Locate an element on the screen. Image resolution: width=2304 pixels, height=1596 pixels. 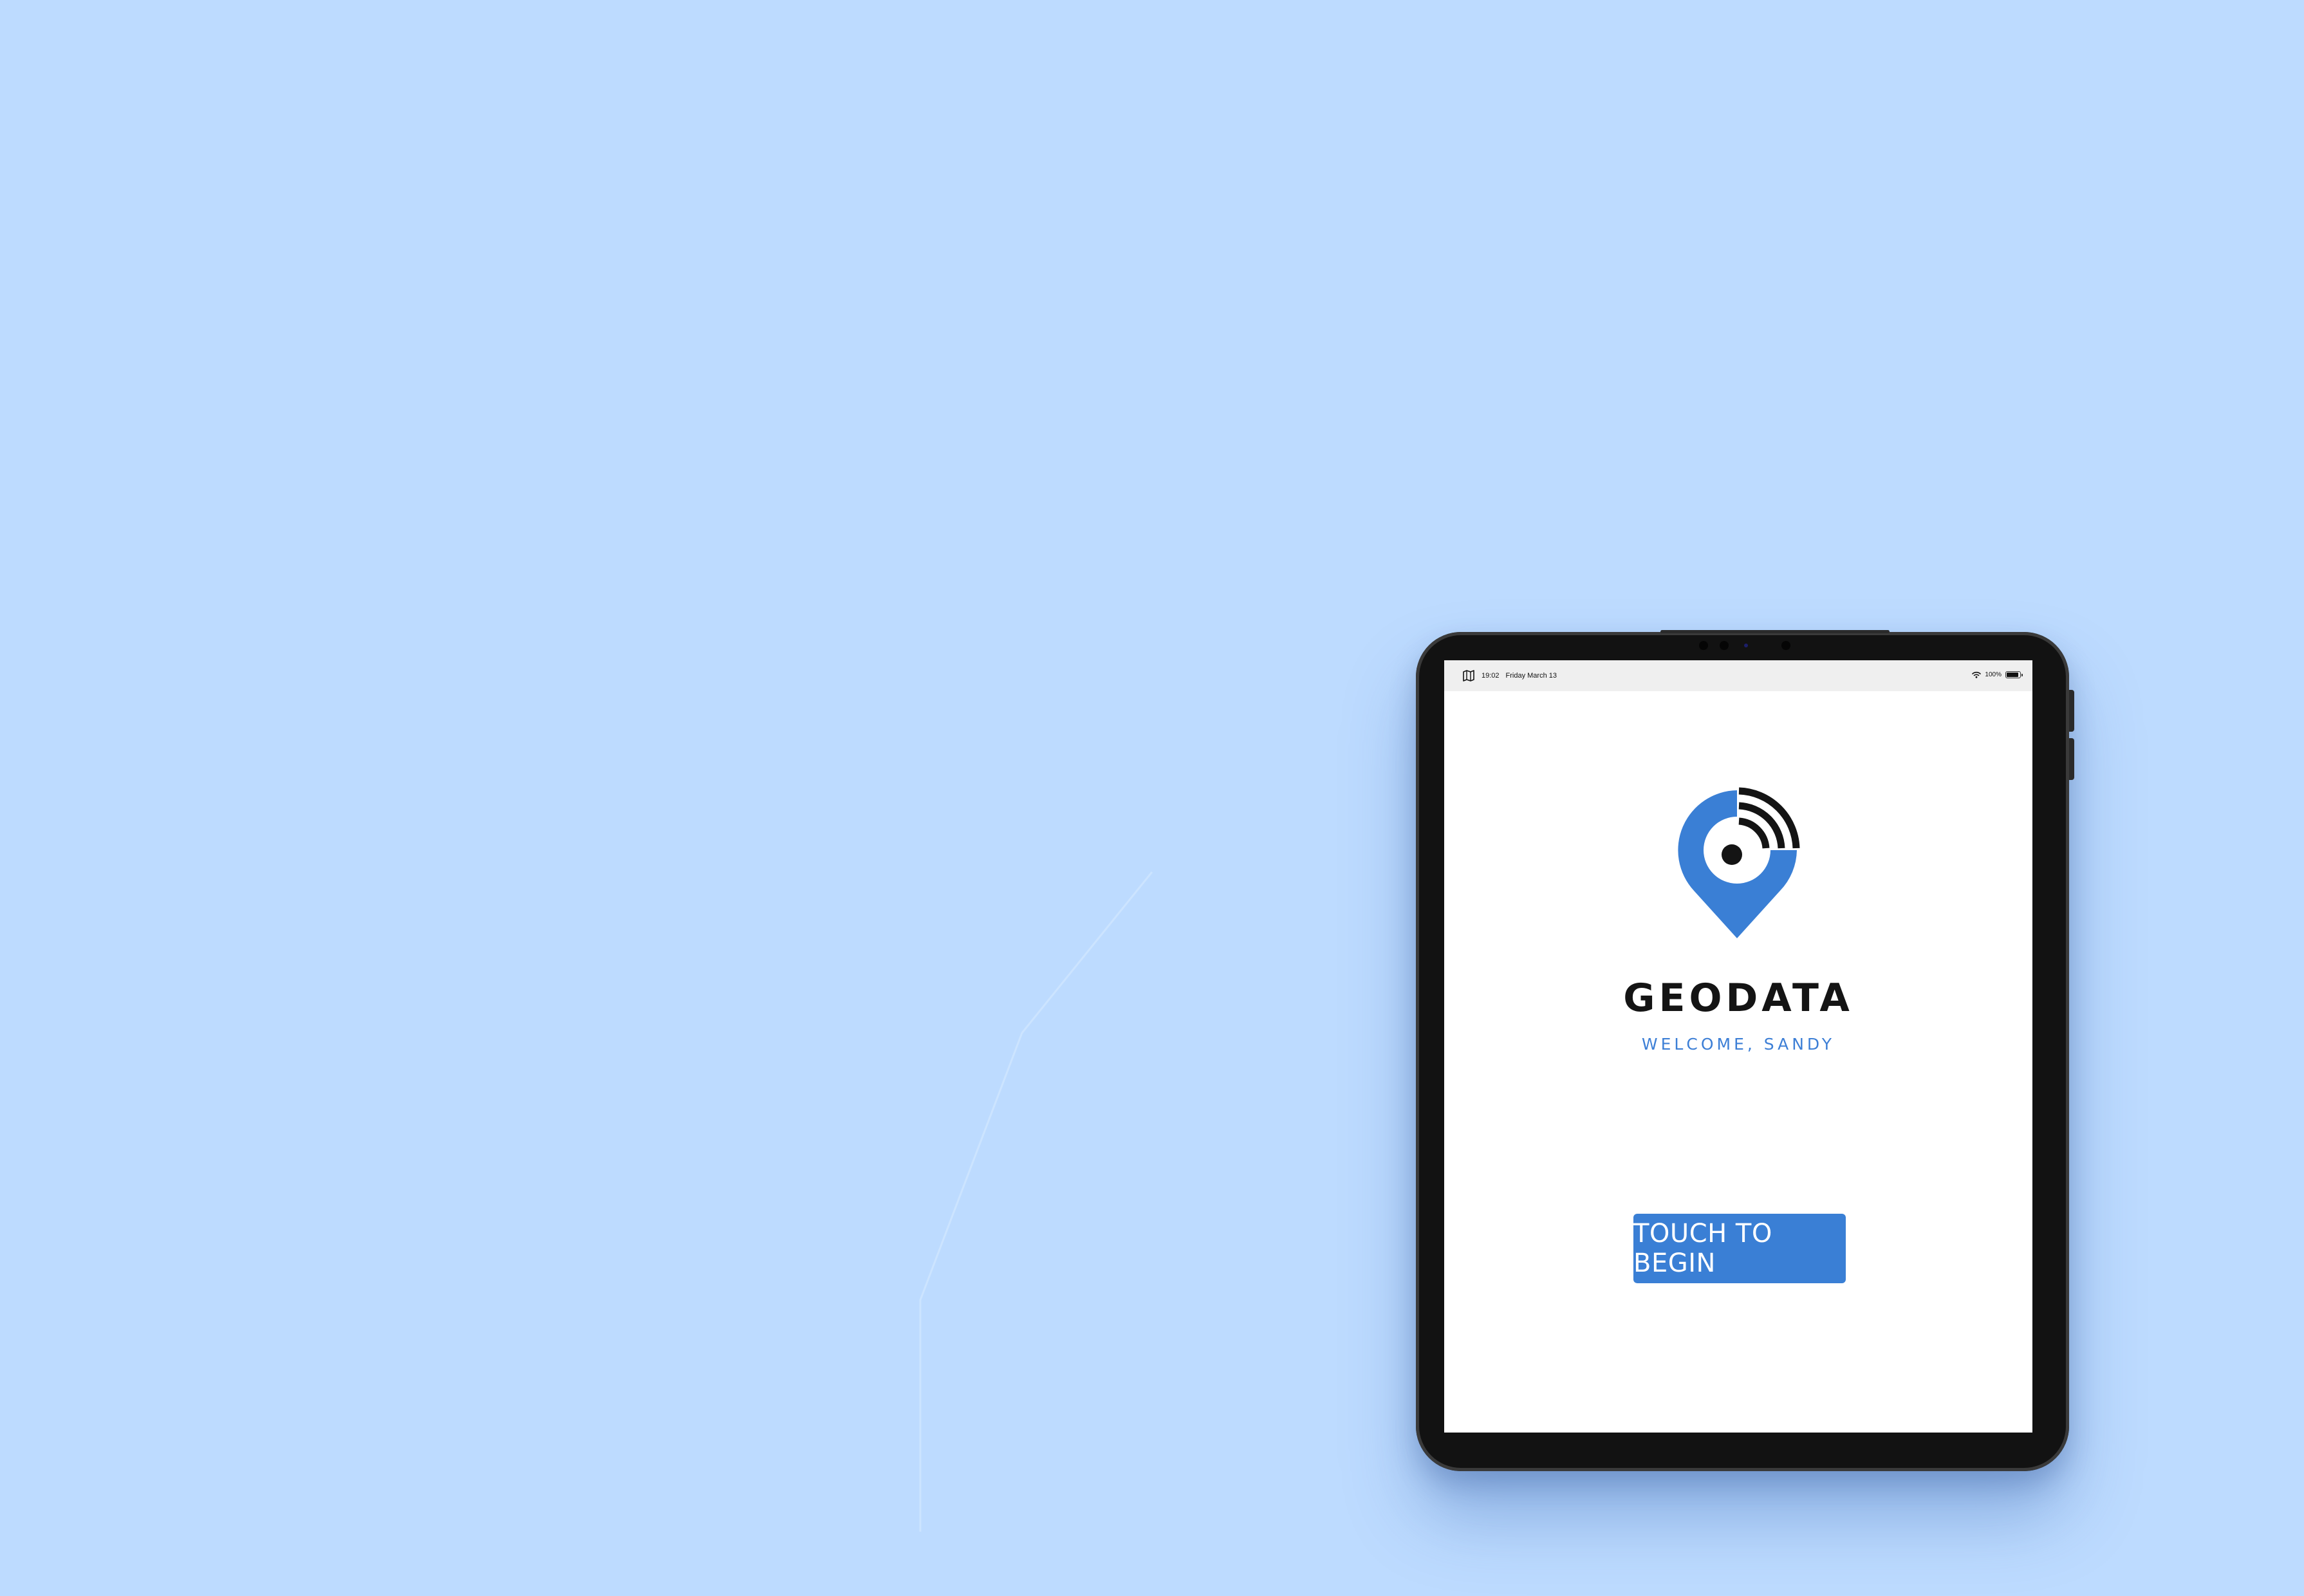
tablet-top-edge is located at coordinates (1775, 631).